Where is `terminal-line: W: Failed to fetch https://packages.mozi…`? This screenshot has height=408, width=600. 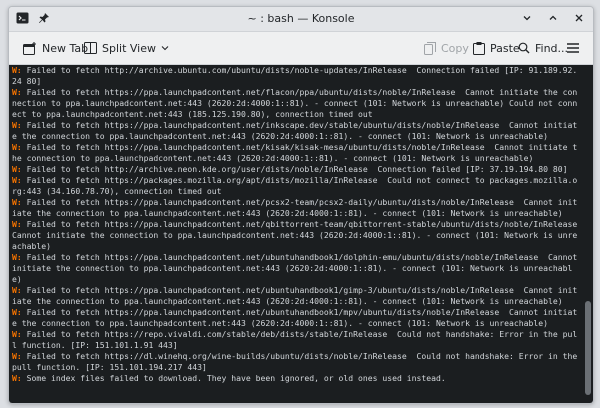 terminal-line: W: Failed to fetch https://packages.mozi… is located at coordinates (296, 186).